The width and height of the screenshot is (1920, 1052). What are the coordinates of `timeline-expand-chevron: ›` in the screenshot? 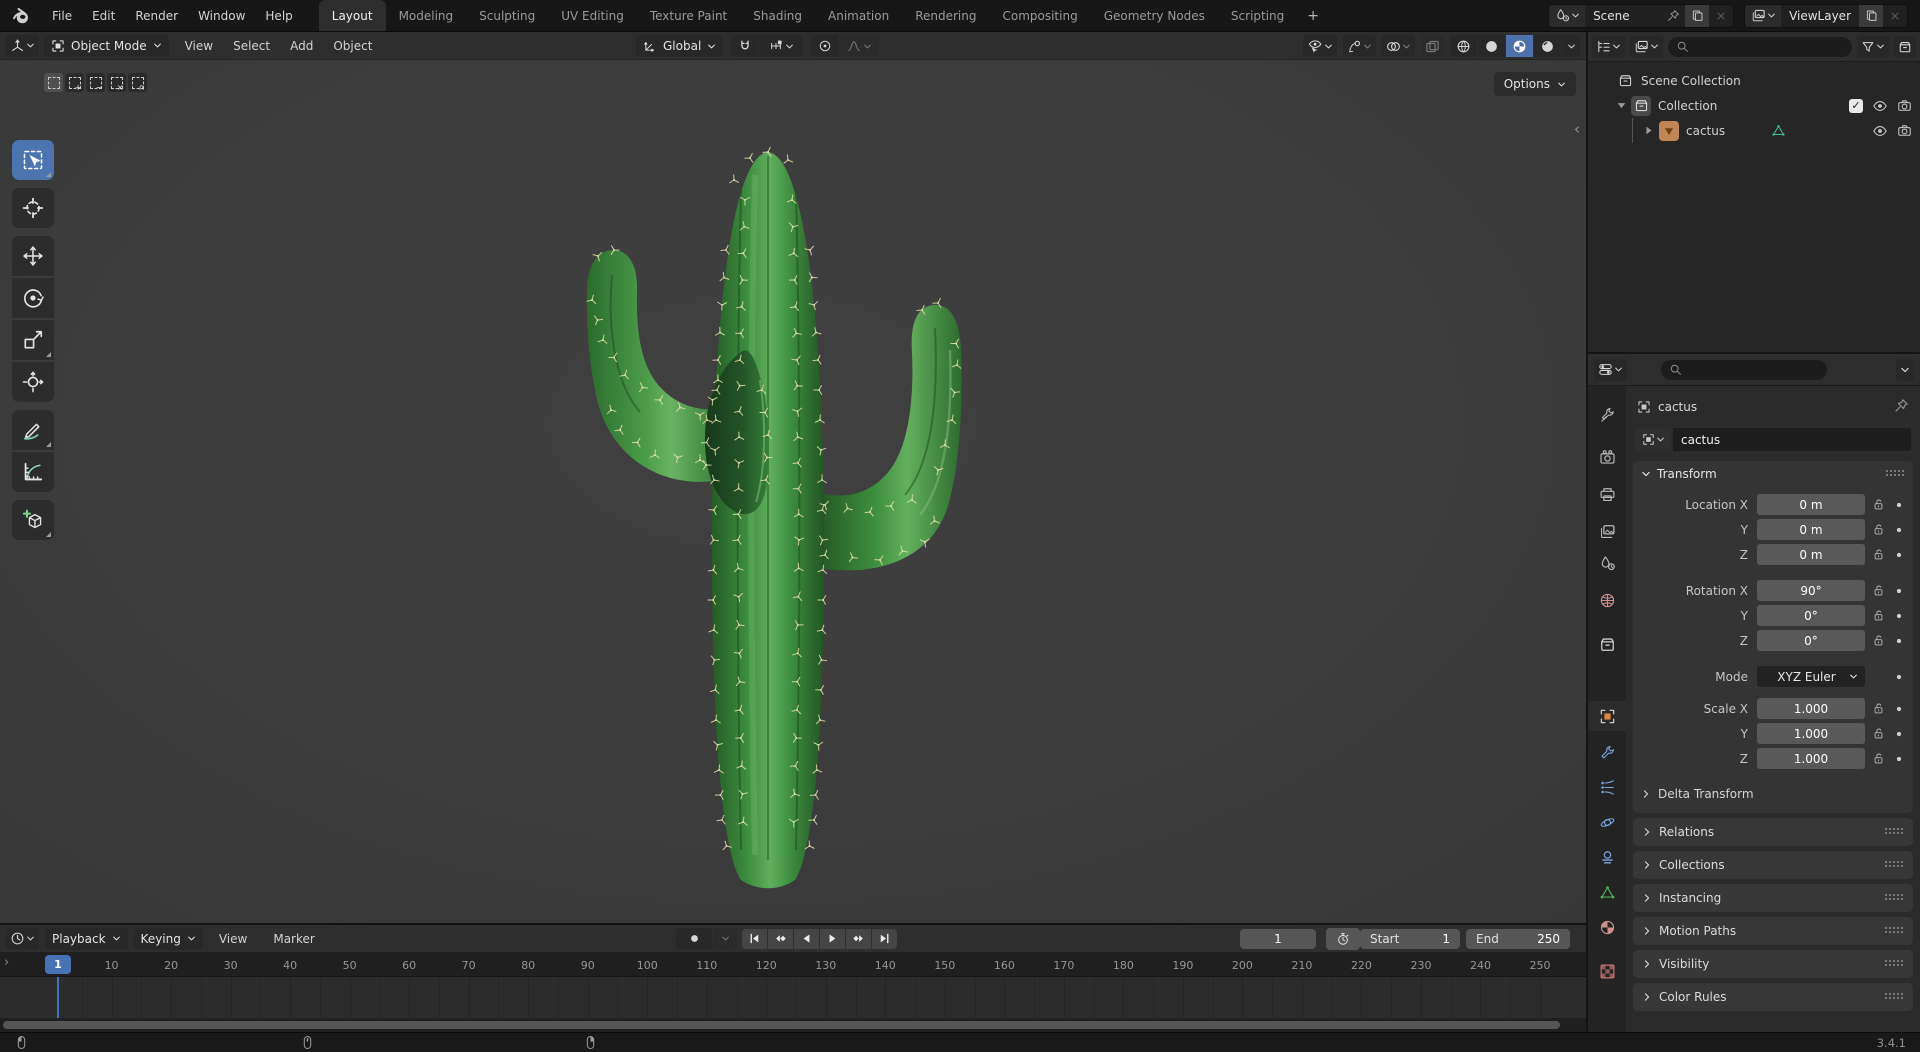 It's located at (6, 962).